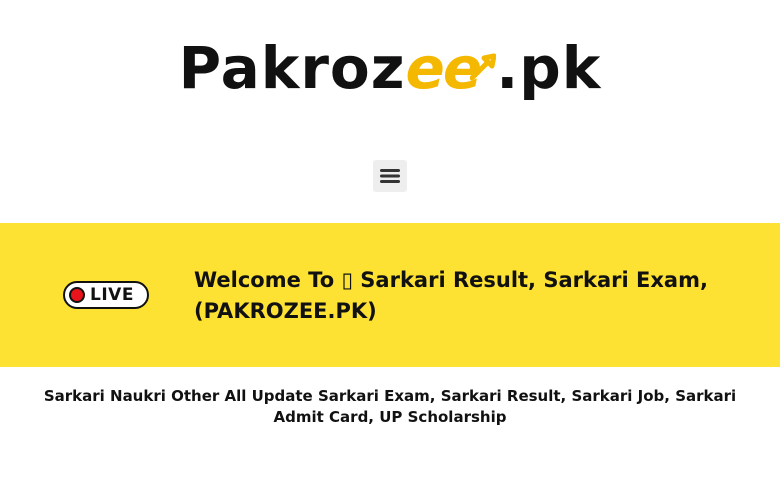 This screenshot has width=780, height=493. I want to click on logo-text-accent: ee, so click(444, 68).